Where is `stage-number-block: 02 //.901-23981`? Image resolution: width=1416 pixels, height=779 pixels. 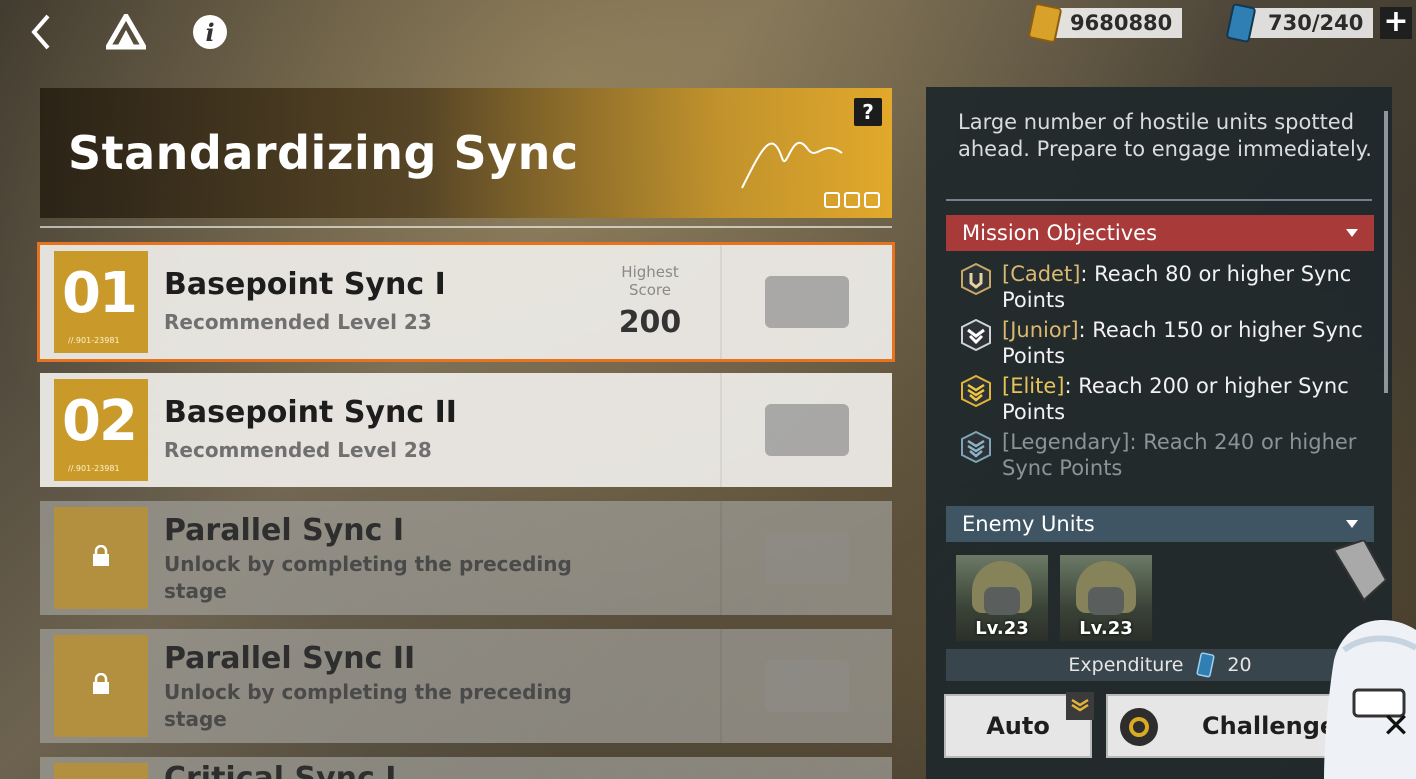 stage-number-block: 02 //.901-23981 is located at coordinates (101, 430).